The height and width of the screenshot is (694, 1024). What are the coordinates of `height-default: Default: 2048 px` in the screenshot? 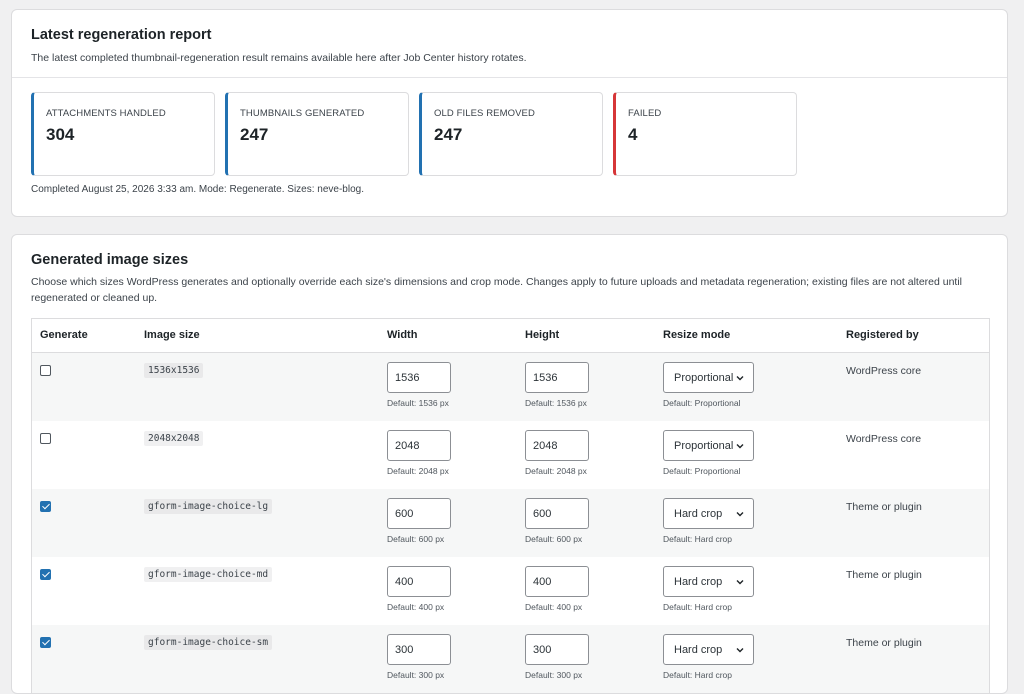 It's located at (556, 471).